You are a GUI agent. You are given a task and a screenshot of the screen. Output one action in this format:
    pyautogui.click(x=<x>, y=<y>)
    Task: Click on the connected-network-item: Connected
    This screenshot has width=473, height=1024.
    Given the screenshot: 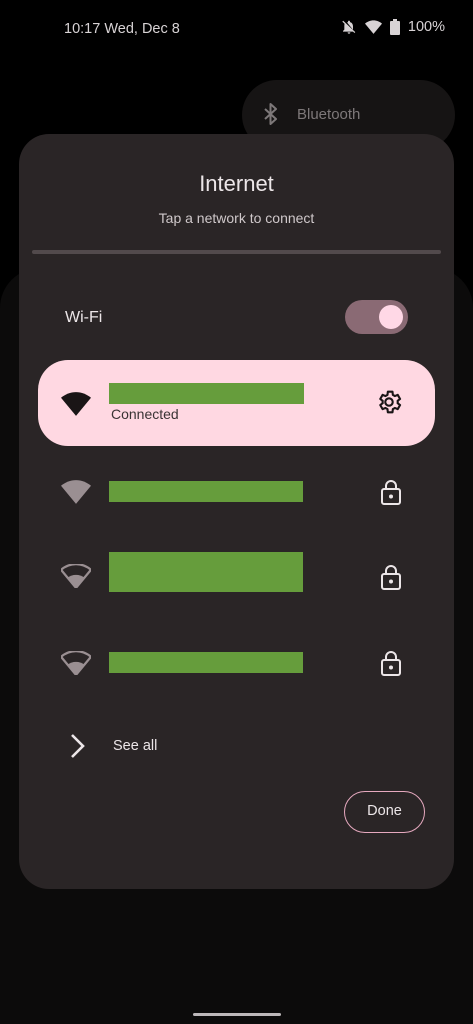 What is the action you would take?
    pyautogui.click(x=236, y=403)
    